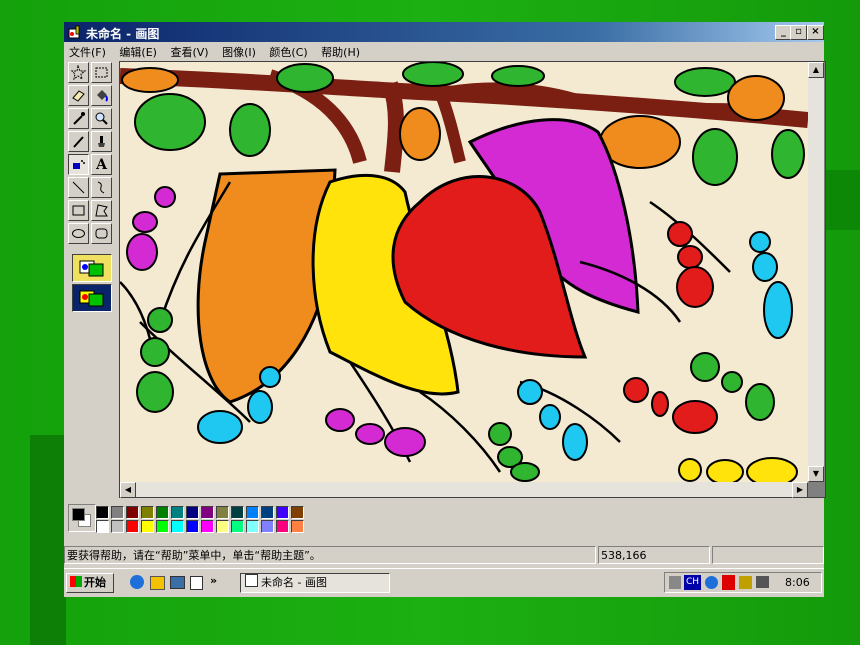 Image resolution: width=860 pixels, height=645 pixels. I want to click on eraser-tool, so click(78, 95).